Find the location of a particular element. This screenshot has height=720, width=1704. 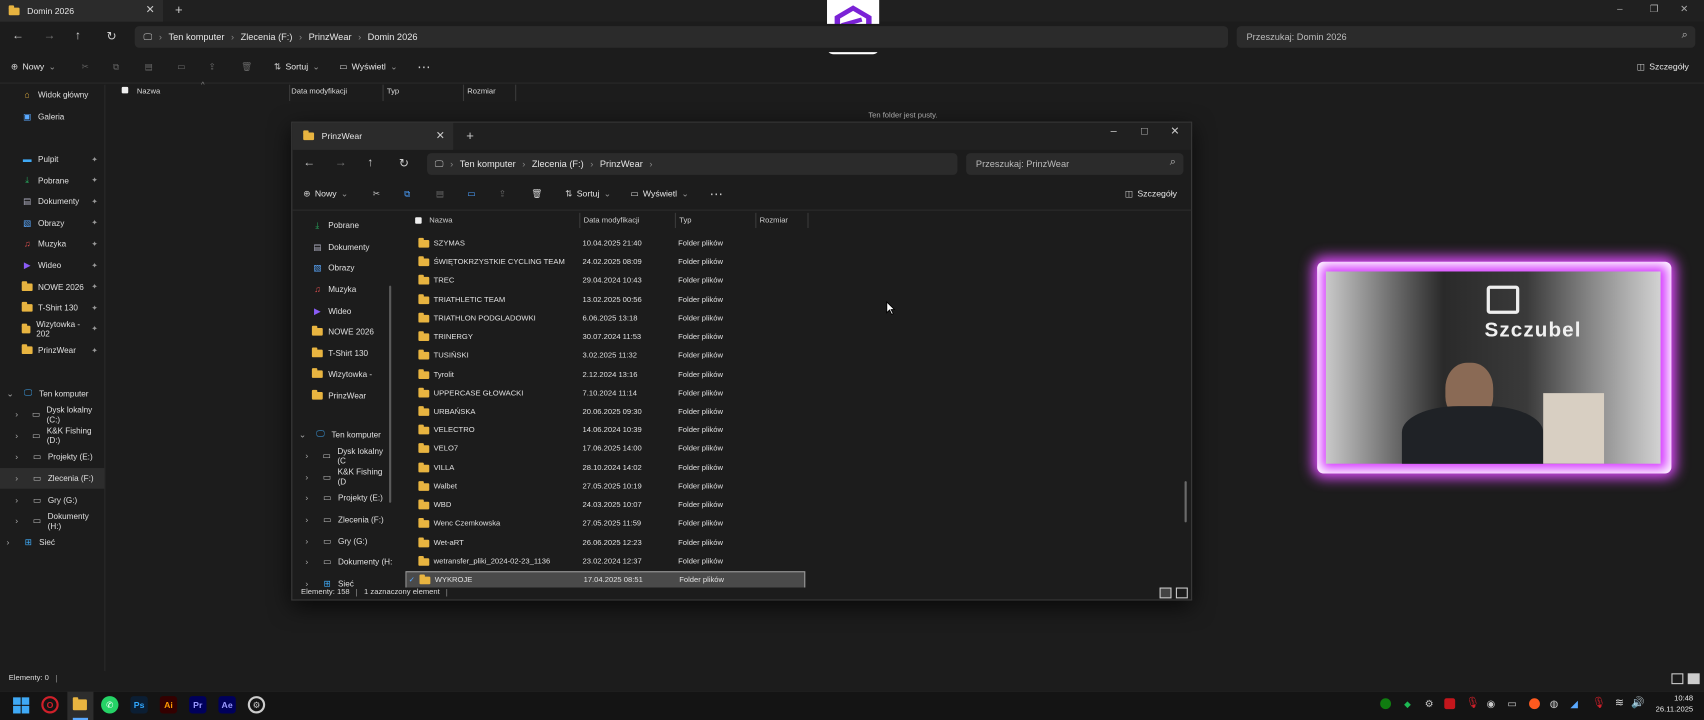

tray-app-icon: ▭ is located at coordinates (1511, 704).